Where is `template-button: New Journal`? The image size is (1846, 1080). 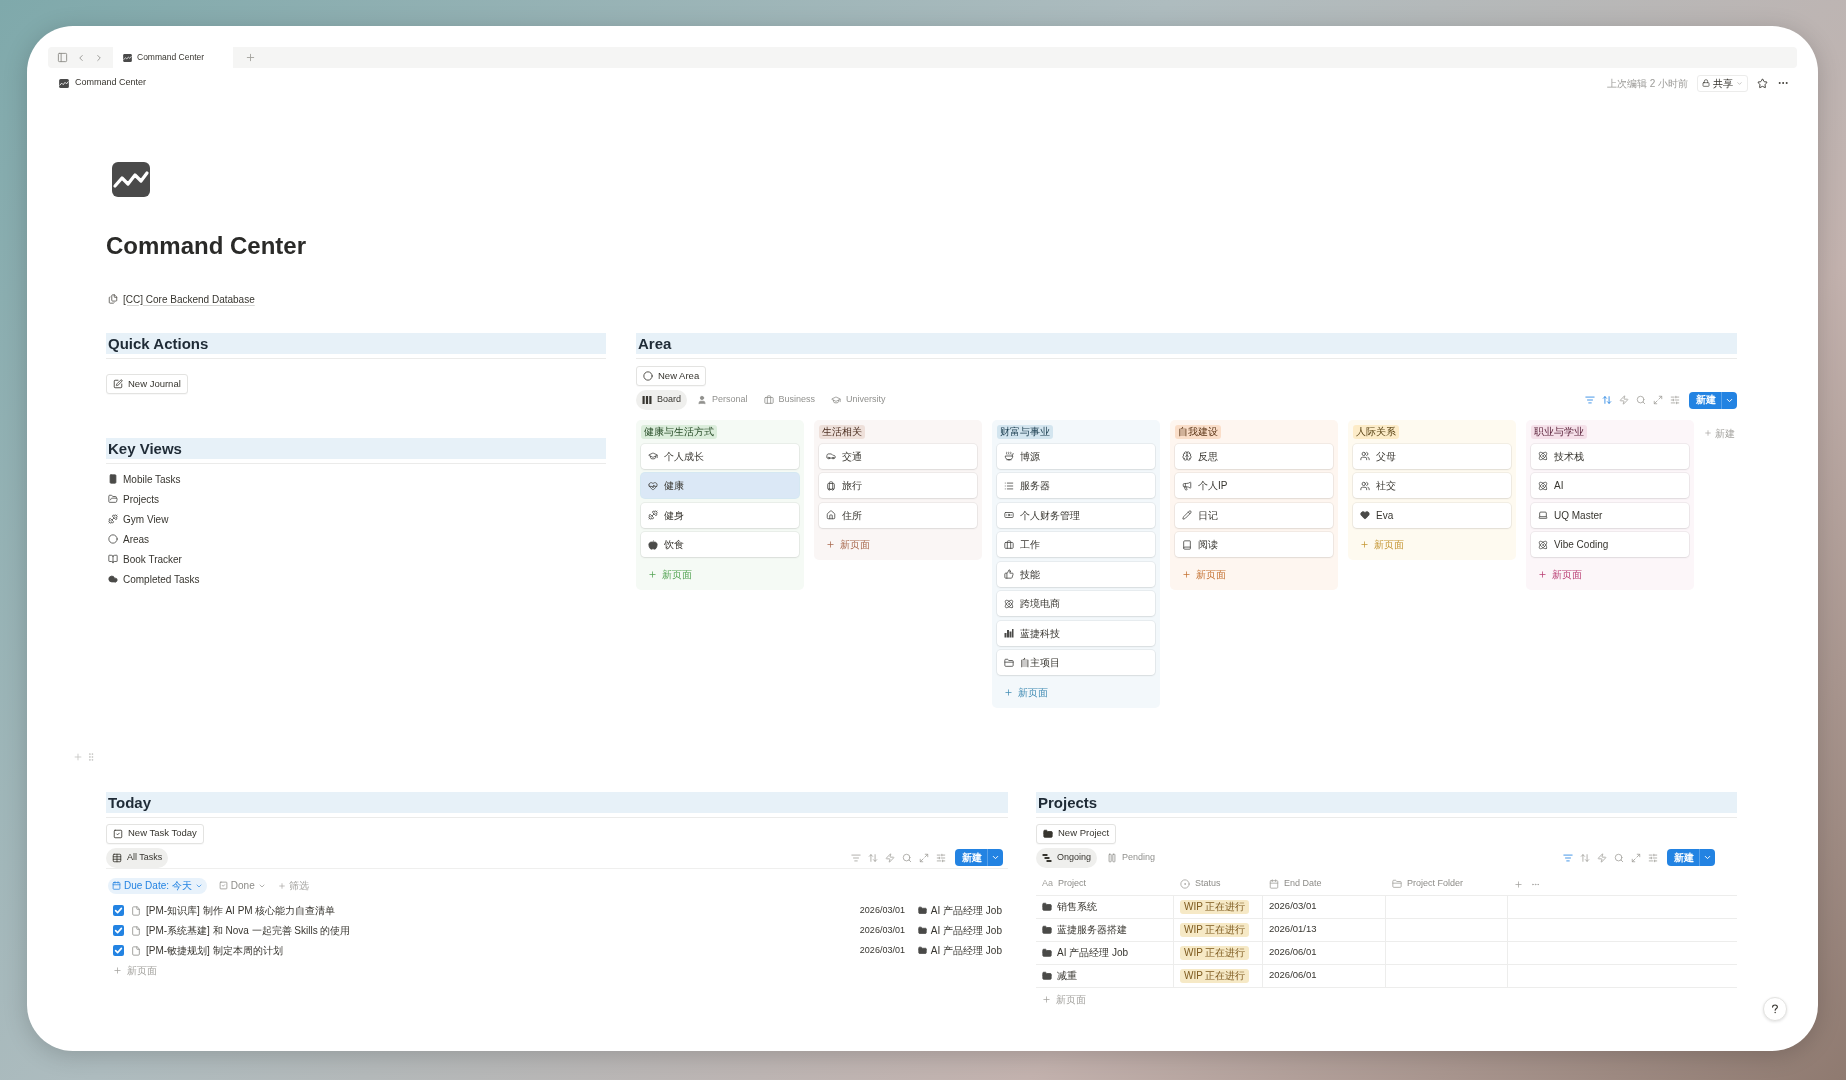
template-button: New Journal is located at coordinates (147, 384).